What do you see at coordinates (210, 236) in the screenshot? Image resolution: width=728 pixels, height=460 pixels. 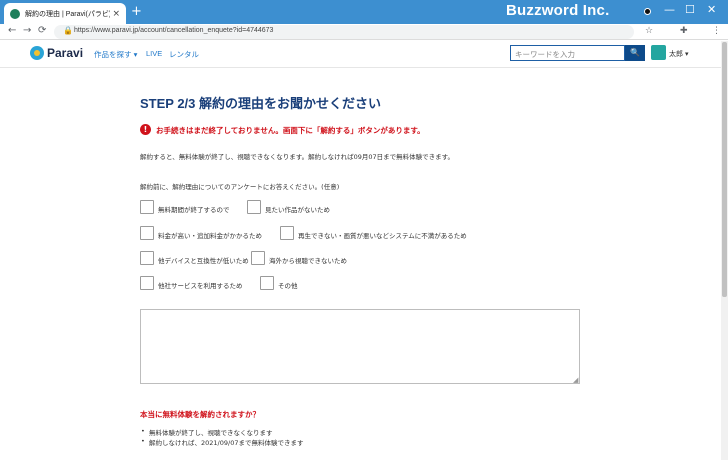 I see `option-label: 料金が高い・追加料金がかかるため` at bounding box center [210, 236].